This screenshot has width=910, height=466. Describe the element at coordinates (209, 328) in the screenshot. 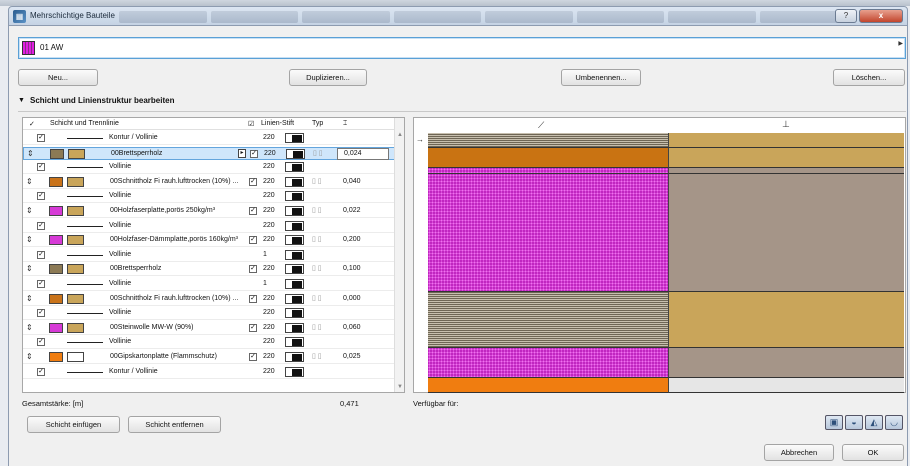

I see `layer-row: ⇕ 00Steinwolle MW-W (90%) ✓ 220 ▯ ▯ 0,060` at that location.